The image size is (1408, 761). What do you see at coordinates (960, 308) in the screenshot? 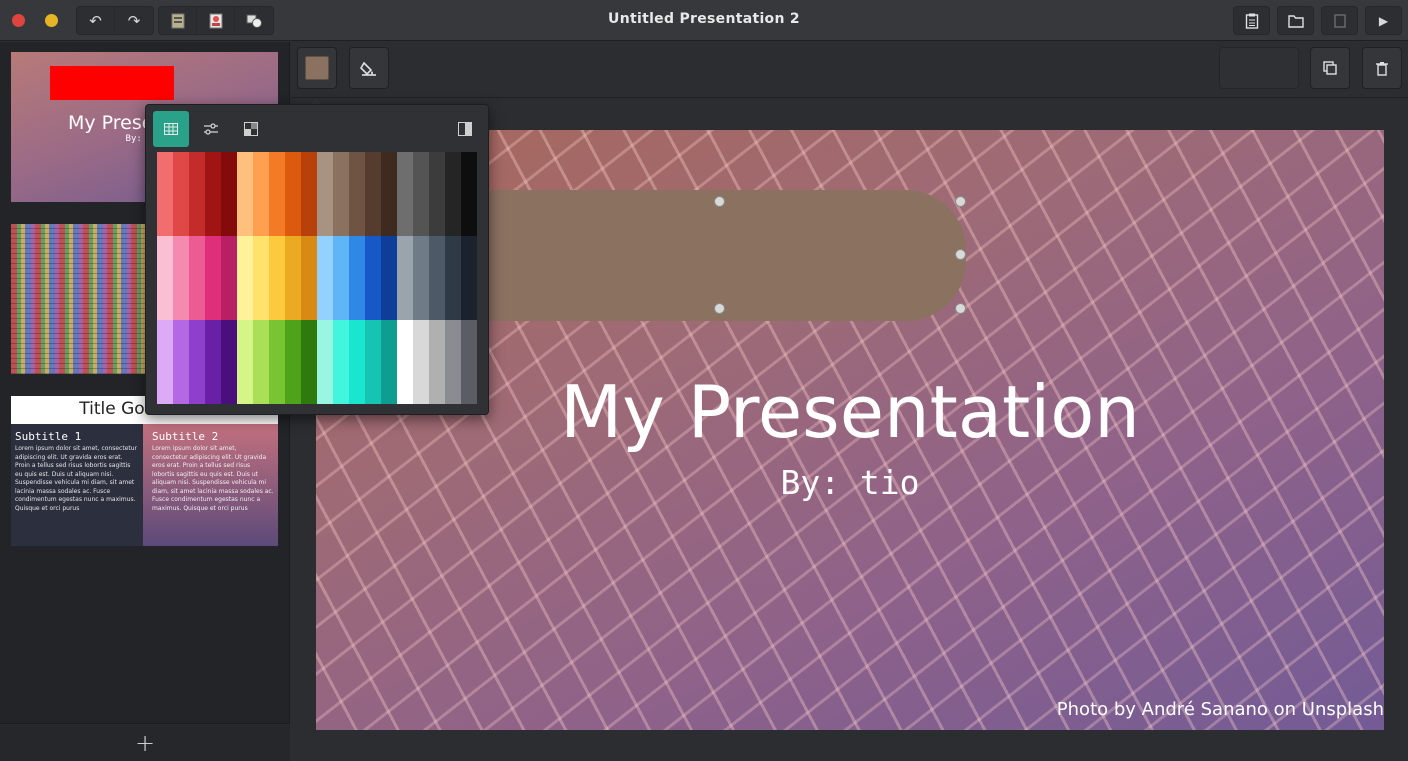
I see `resize-handle-bottom-right` at bounding box center [960, 308].